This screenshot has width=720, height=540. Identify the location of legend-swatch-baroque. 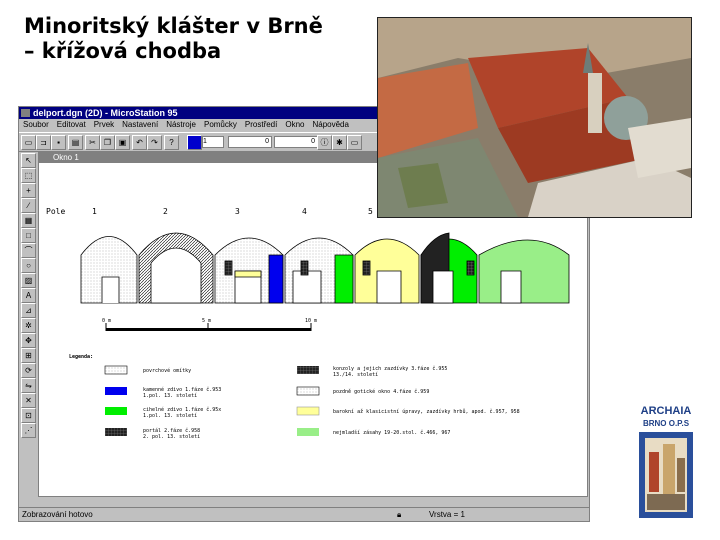
(308, 411).